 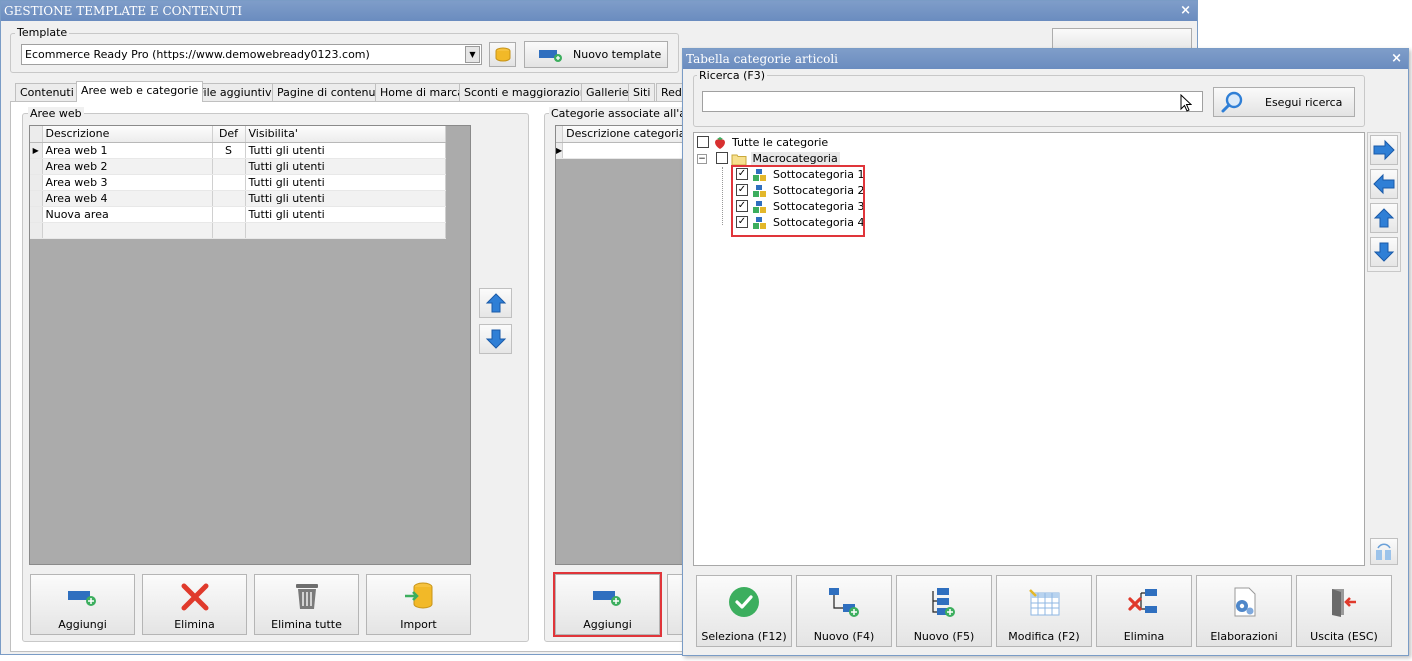 I want to click on row-indicator, so click(x=36, y=198).